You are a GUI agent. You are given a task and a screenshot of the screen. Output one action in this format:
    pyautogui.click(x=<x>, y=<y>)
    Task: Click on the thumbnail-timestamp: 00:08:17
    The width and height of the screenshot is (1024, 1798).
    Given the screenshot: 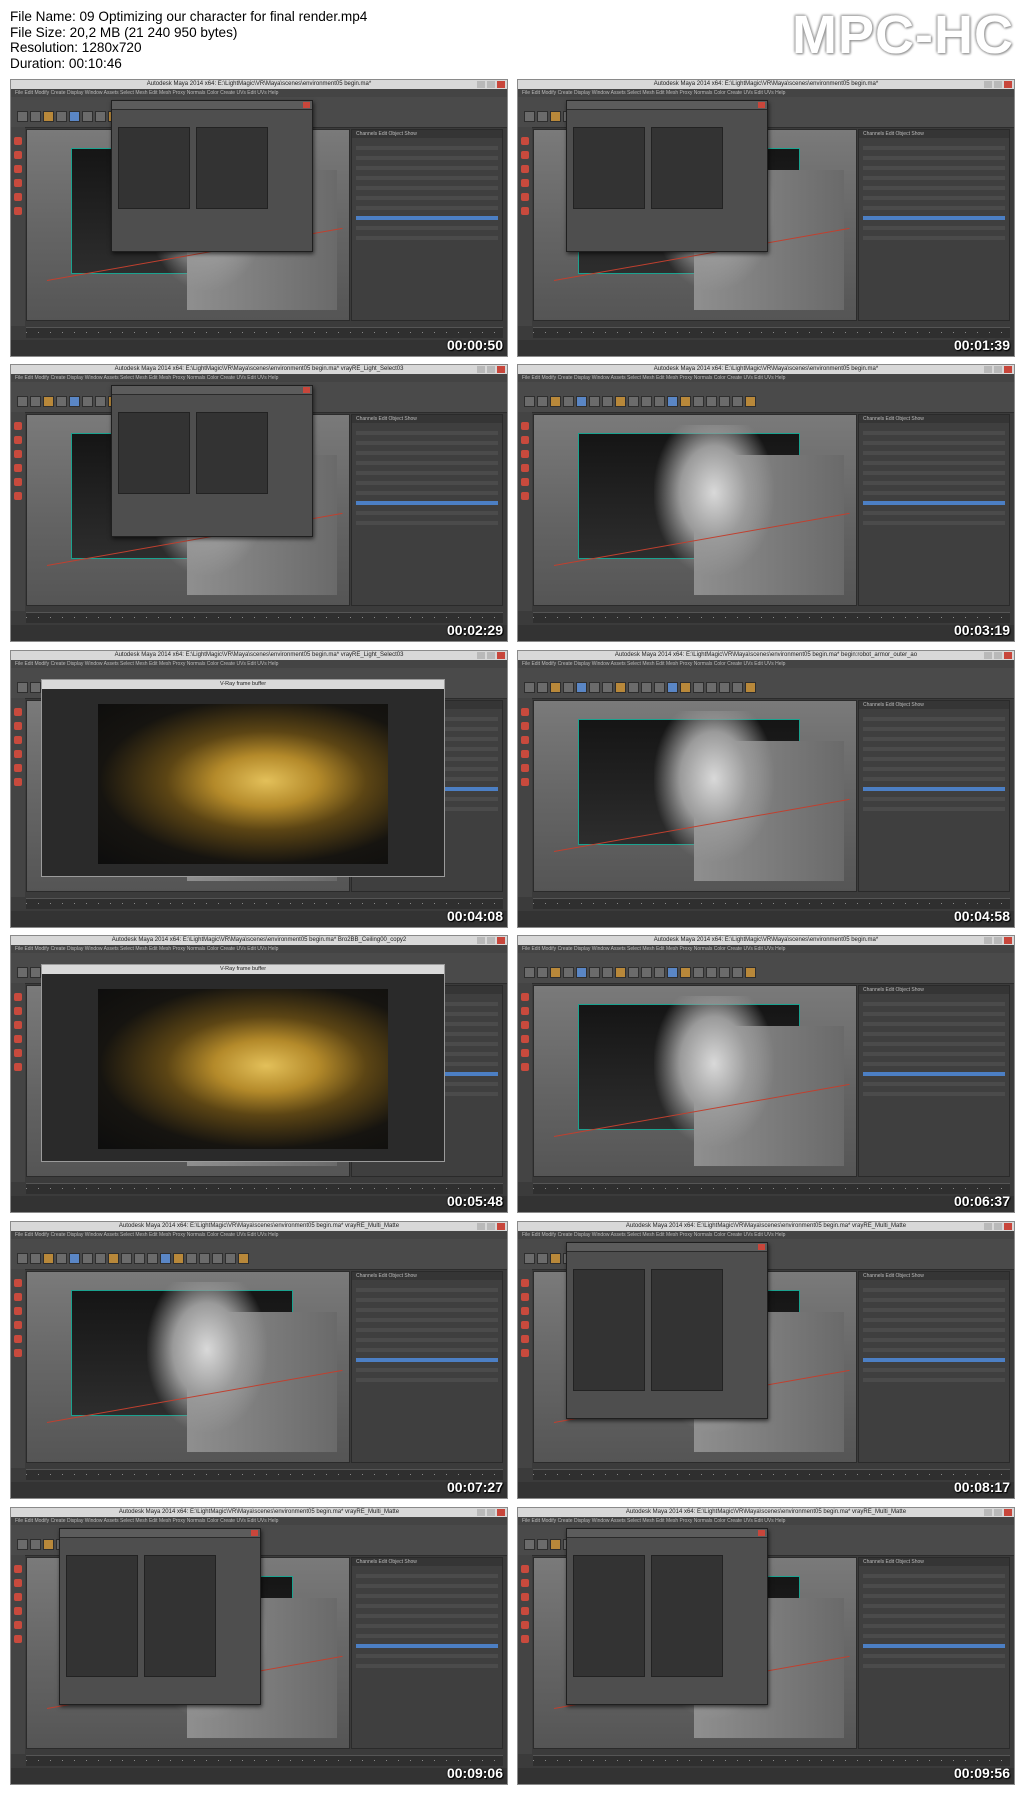 What is the action you would take?
    pyautogui.click(x=981, y=1487)
    